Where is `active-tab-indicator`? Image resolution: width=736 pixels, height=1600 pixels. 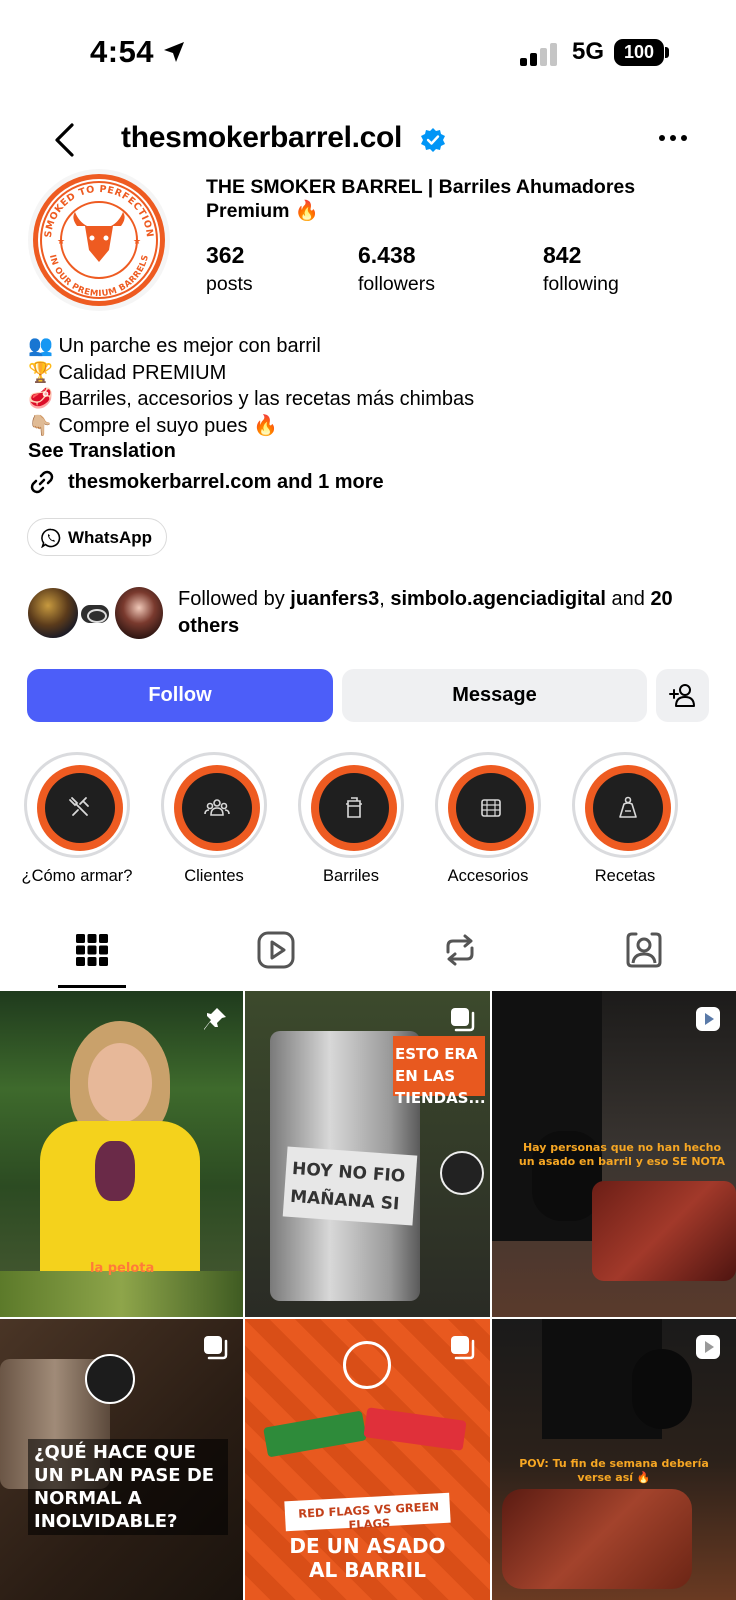
active-tab-indicator is located at coordinates (92, 986).